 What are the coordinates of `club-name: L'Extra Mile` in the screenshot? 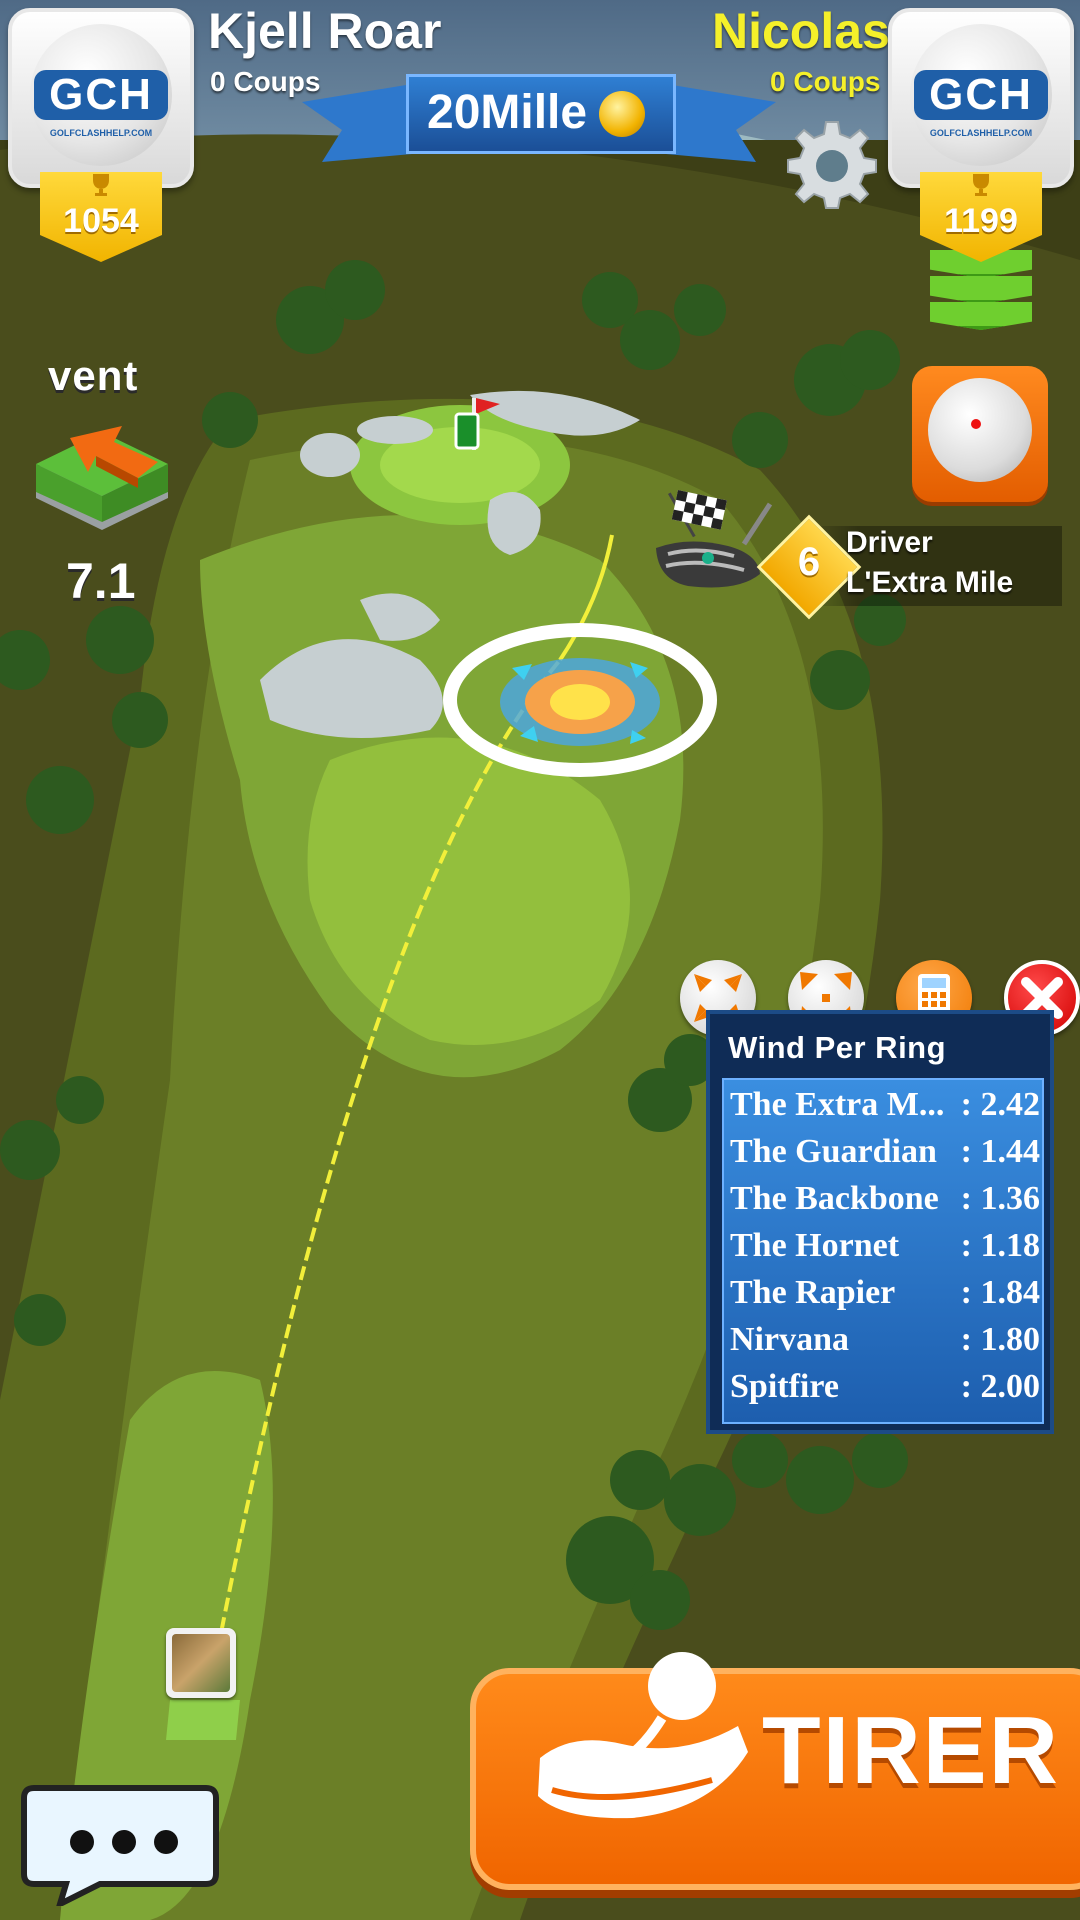 It's located at (930, 582).